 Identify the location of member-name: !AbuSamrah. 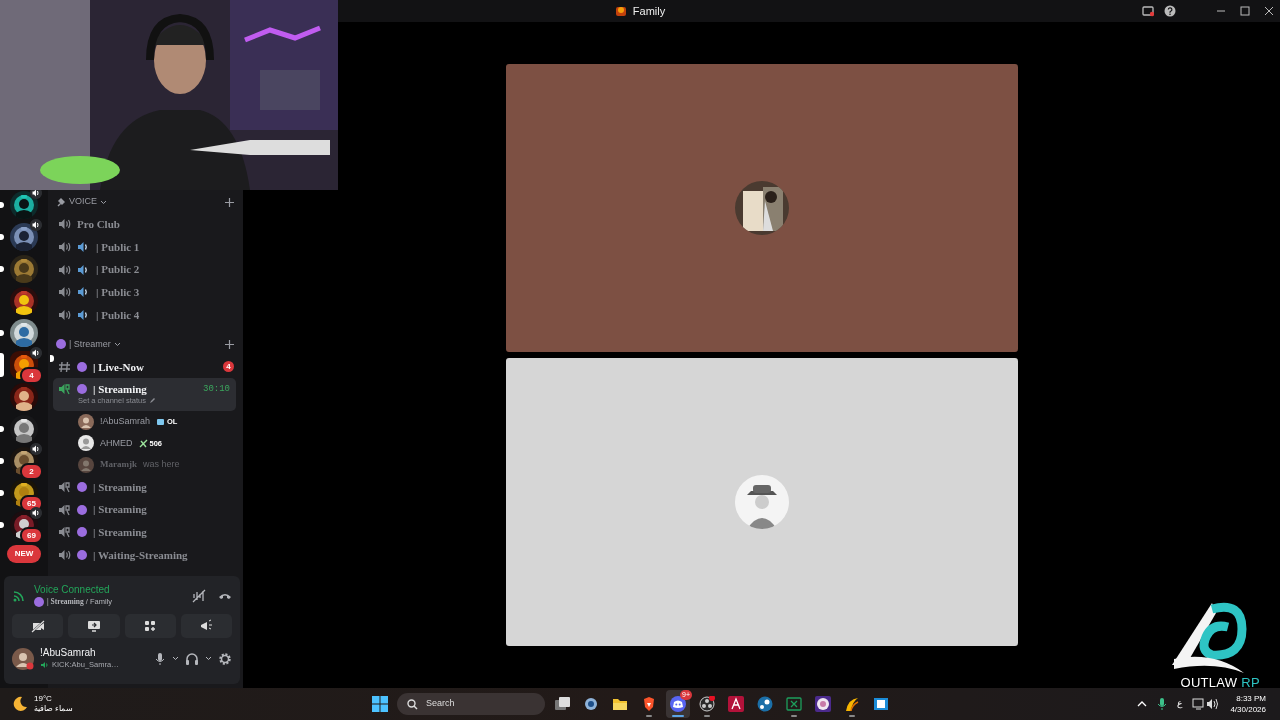
(125, 422).